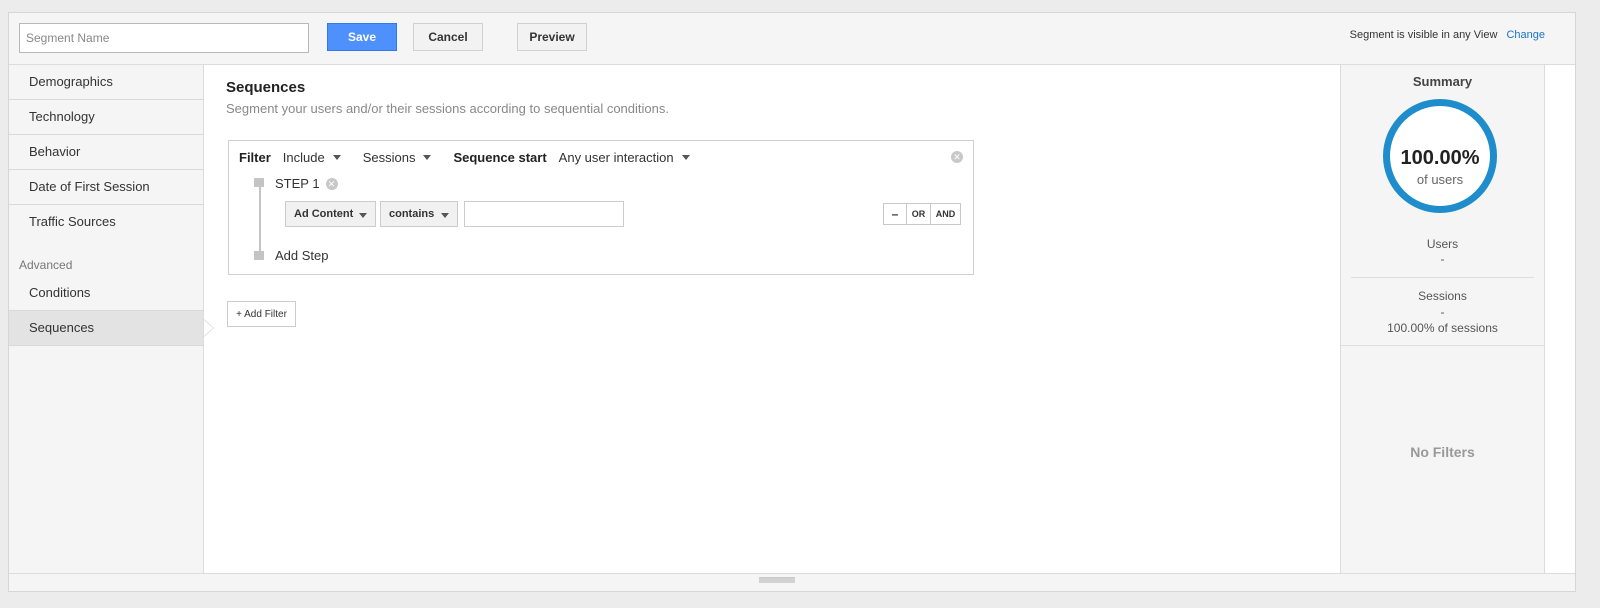  What do you see at coordinates (946, 214) in the screenshot?
I see `and-button: AND` at bounding box center [946, 214].